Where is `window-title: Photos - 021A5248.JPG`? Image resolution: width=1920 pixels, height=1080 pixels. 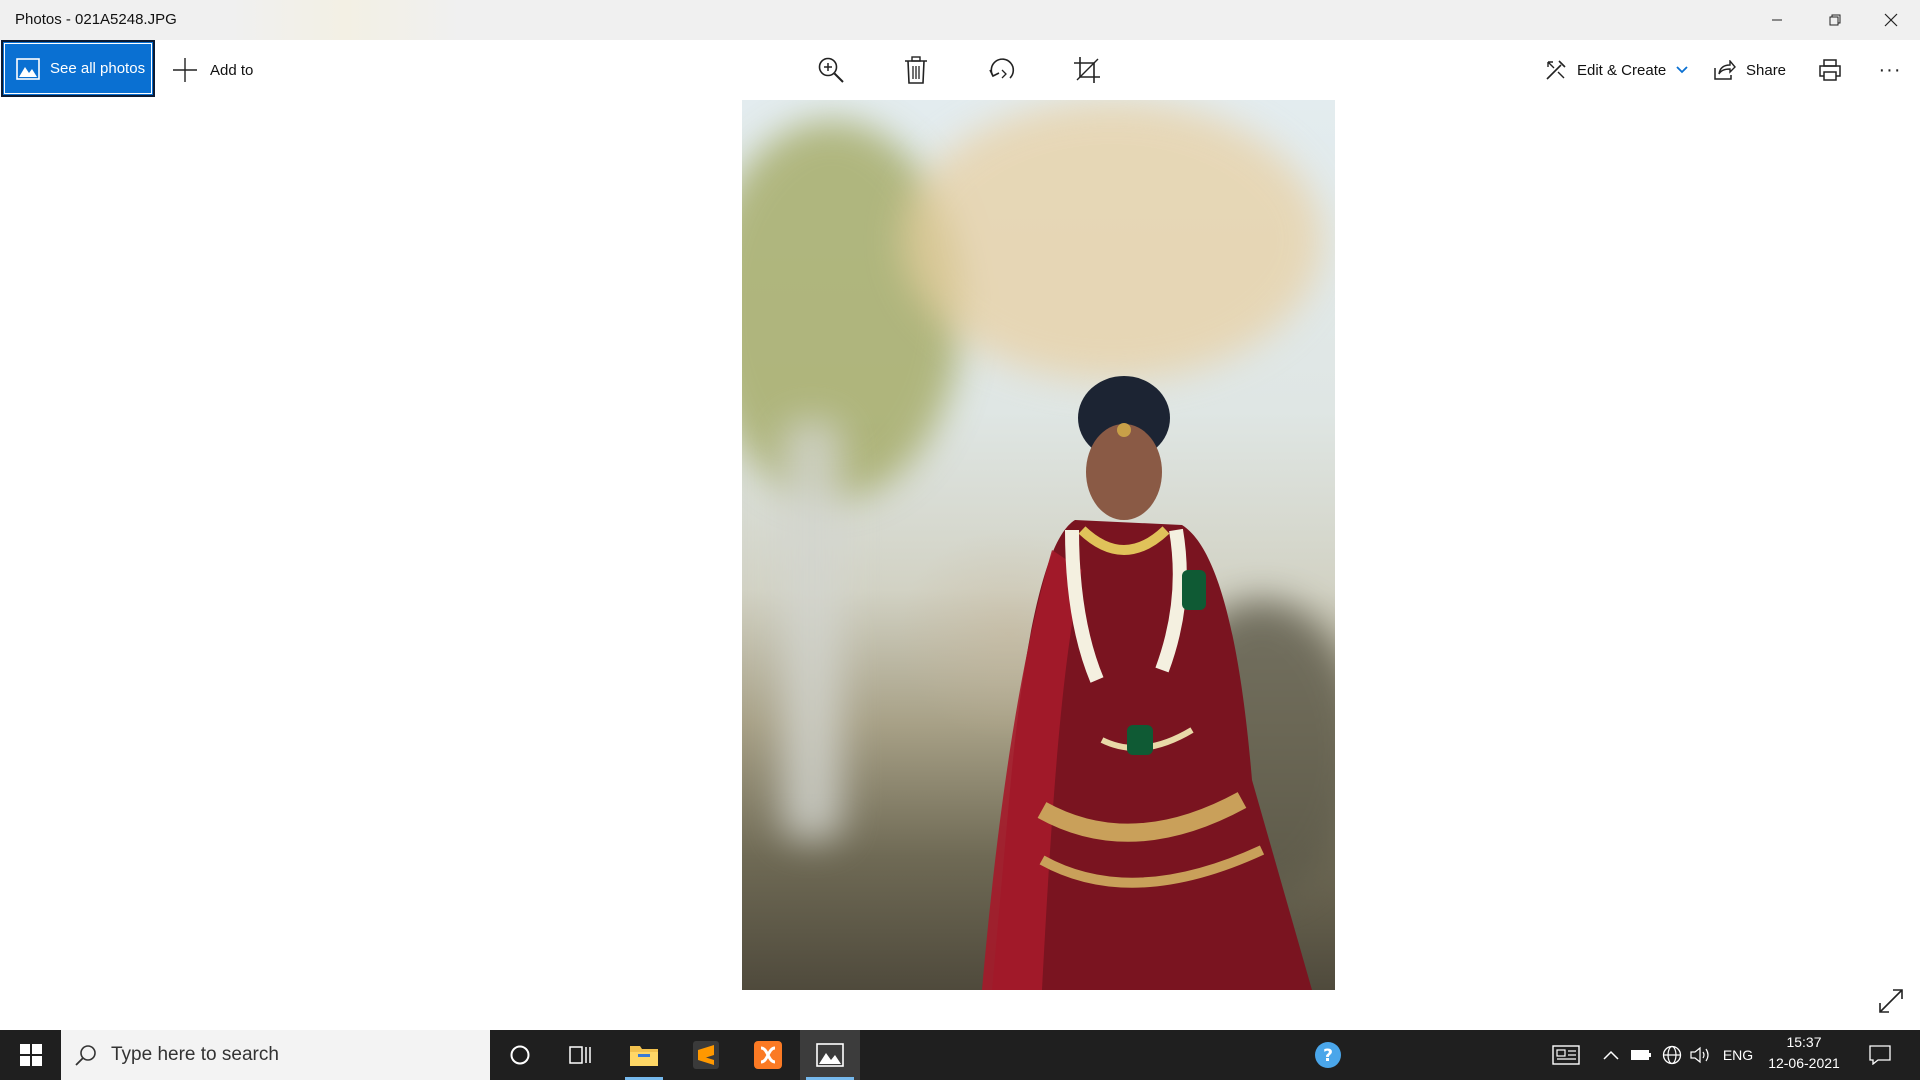 window-title: Photos - 021A5248.JPG is located at coordinates (96, 19).